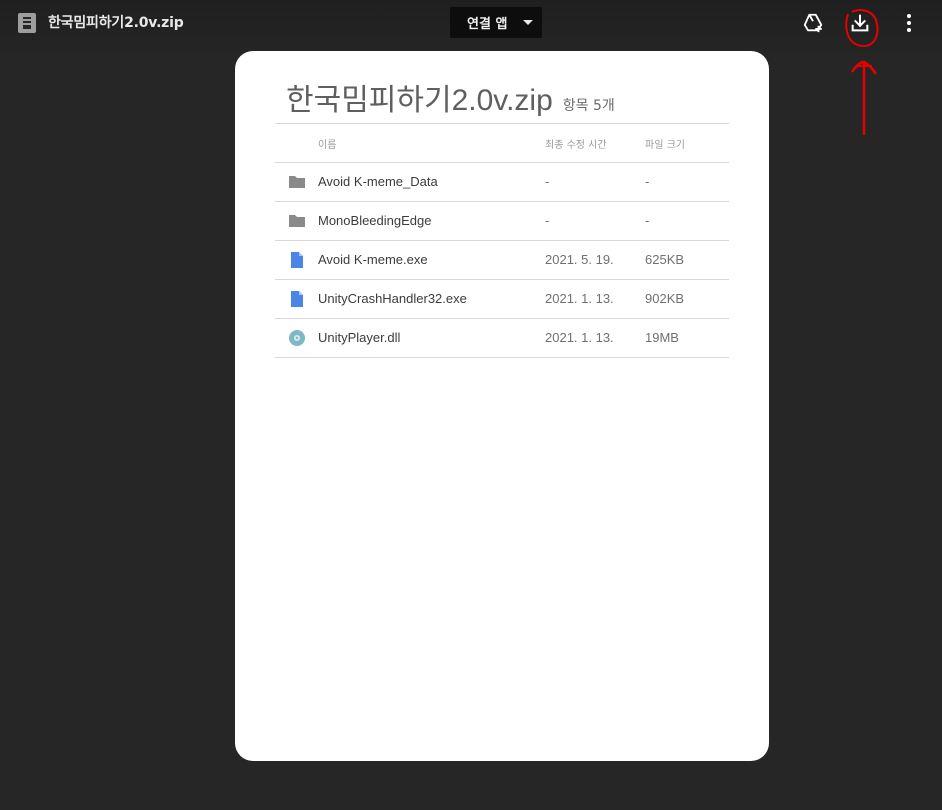 Image resolution: width=942 pixels, height=810 pixels. I want to click on table-header: 이름 최종 수정 시간 파일 크기, so click(502, 143).